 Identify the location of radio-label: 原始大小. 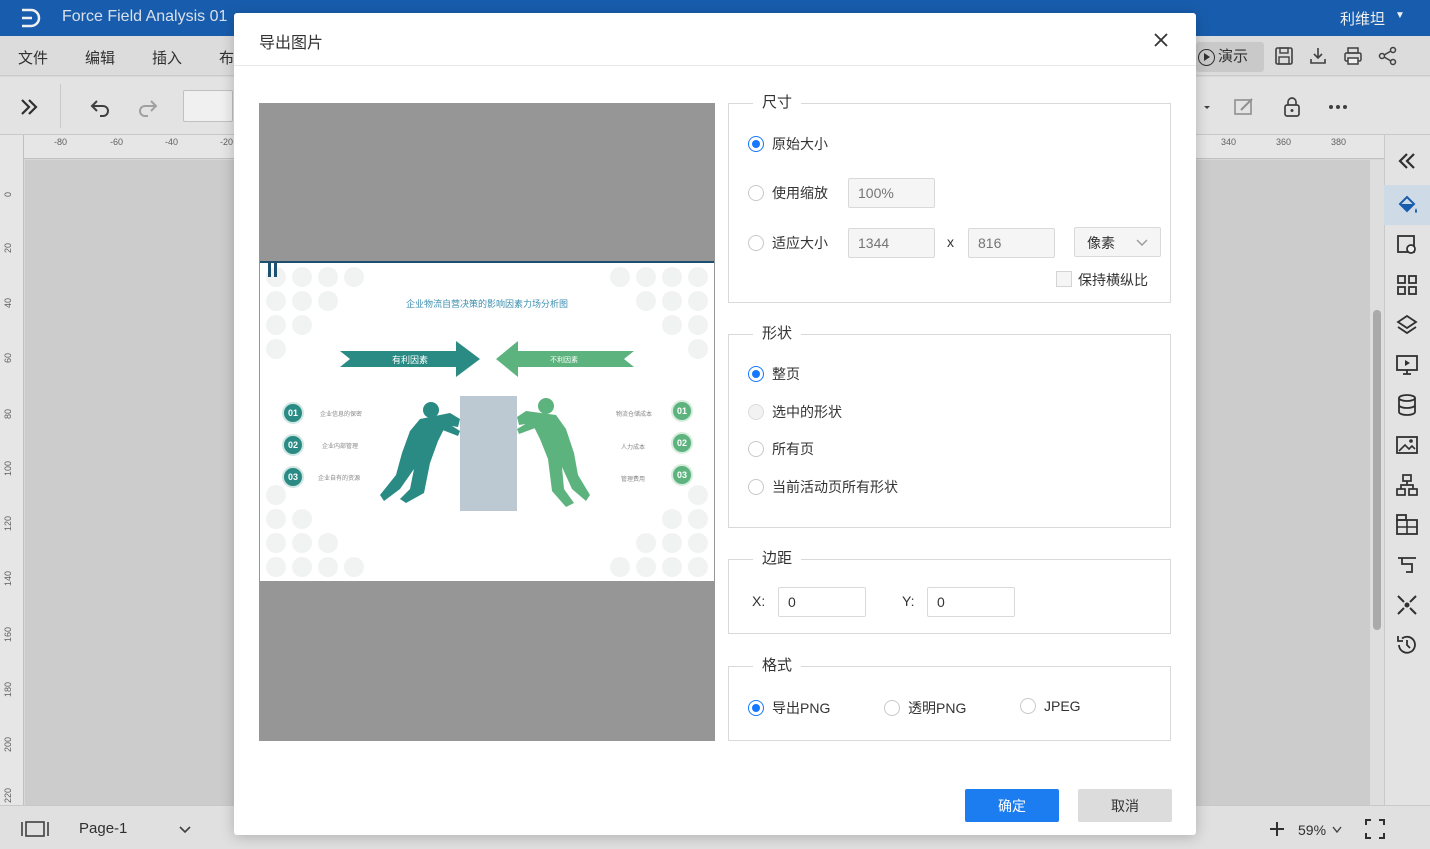
(800, 144).